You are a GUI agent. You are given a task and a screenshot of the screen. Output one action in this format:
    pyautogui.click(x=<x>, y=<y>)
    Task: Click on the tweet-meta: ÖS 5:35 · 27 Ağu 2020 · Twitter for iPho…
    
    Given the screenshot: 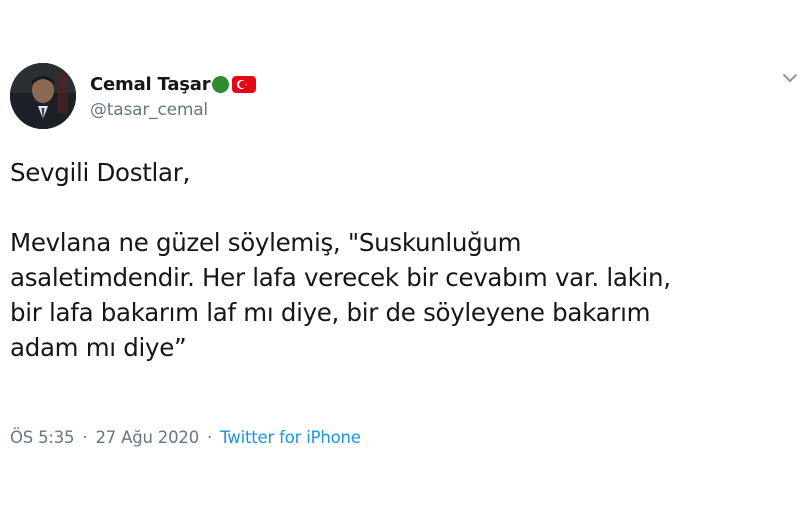 What is the action you would take?
    pyautogui.click(x=185, y=437)
    